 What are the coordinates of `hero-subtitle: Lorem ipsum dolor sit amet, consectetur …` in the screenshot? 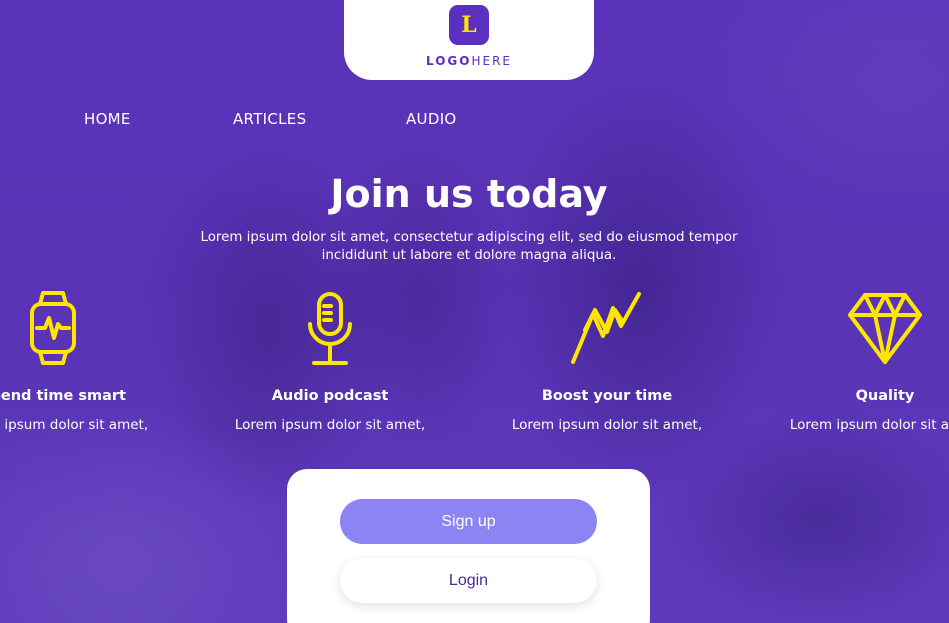 It's located at (469, 247).